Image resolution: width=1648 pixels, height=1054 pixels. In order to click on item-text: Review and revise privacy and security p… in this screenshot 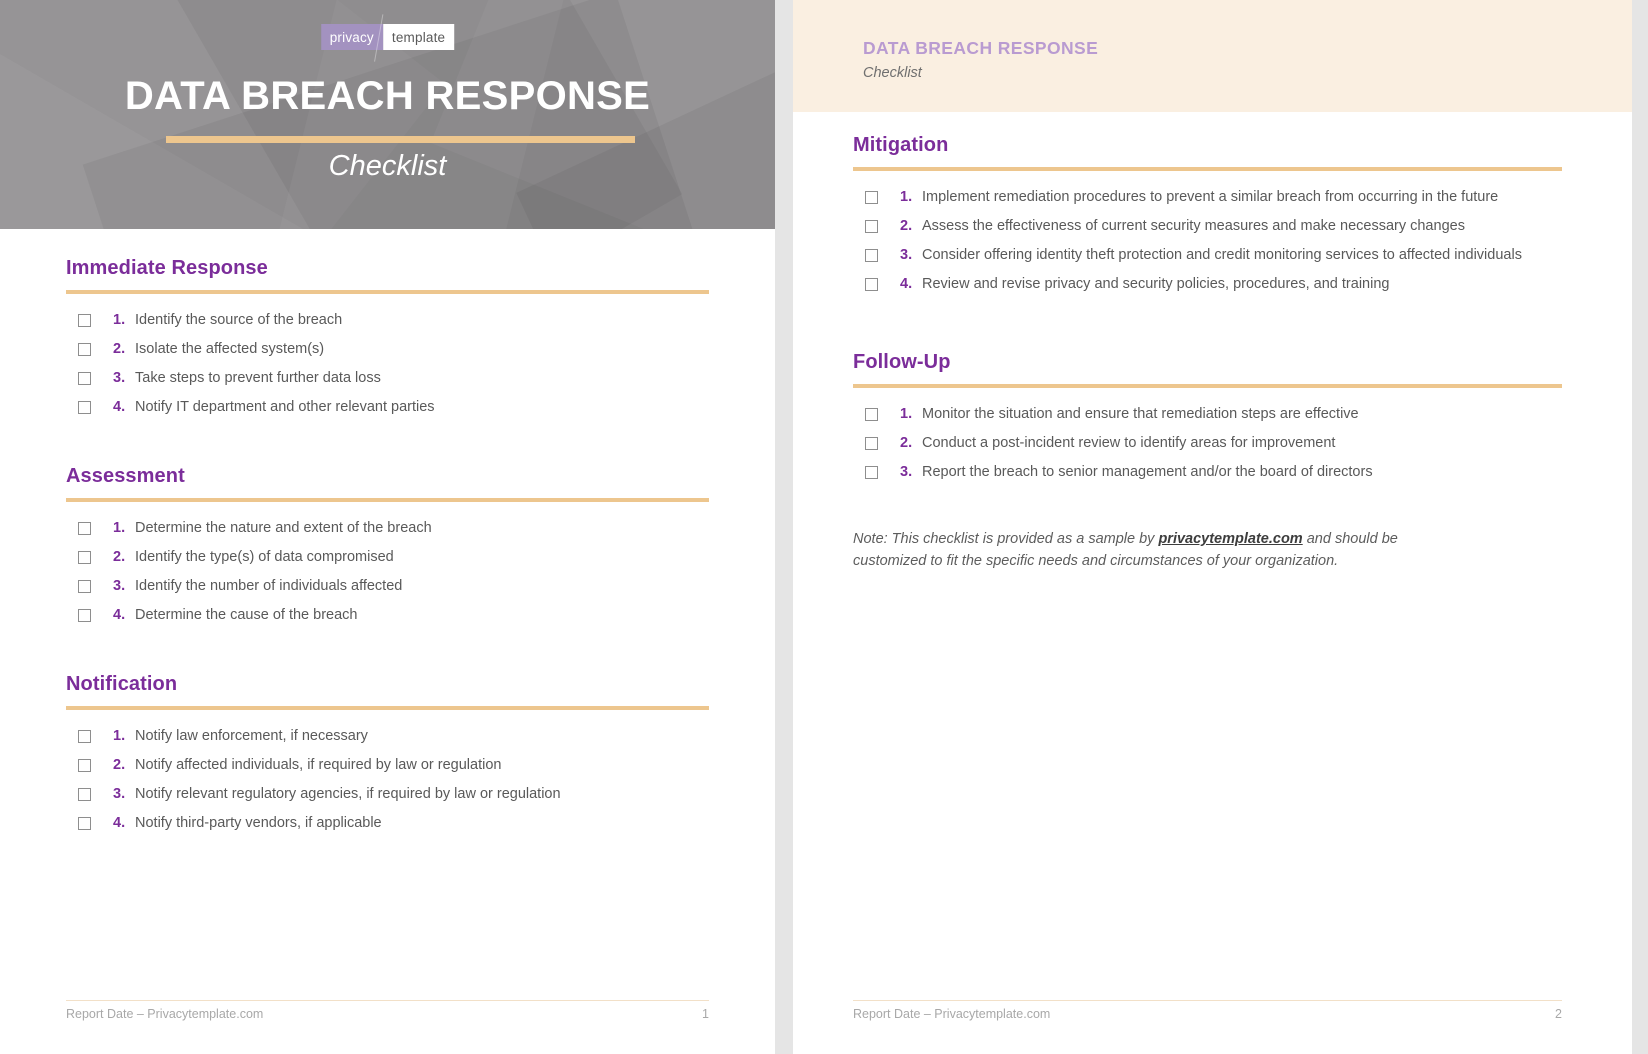, I will do `click(1156, 284)`.